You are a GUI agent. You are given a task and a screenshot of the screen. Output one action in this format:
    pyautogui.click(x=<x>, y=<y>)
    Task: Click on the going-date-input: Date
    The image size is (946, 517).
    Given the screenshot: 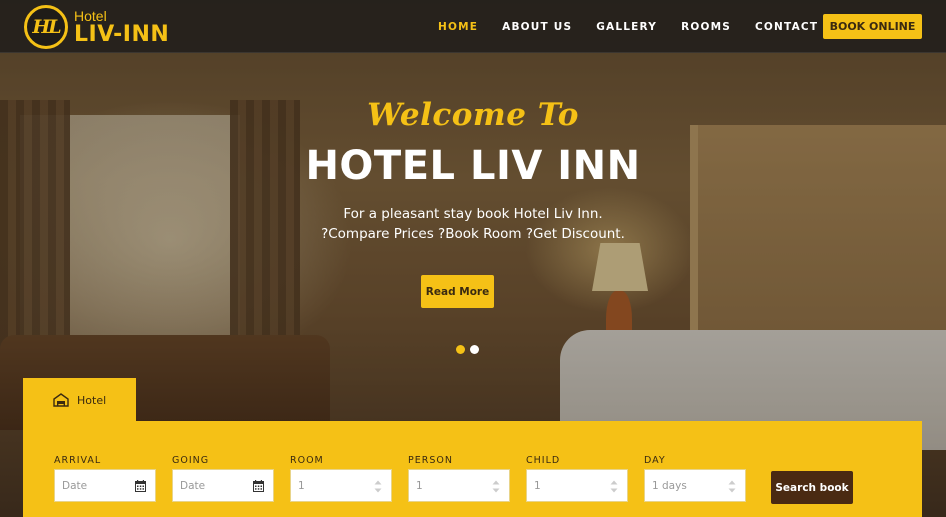 What is the action you would take?
    pyautogui.click(x=223, y=485)
    